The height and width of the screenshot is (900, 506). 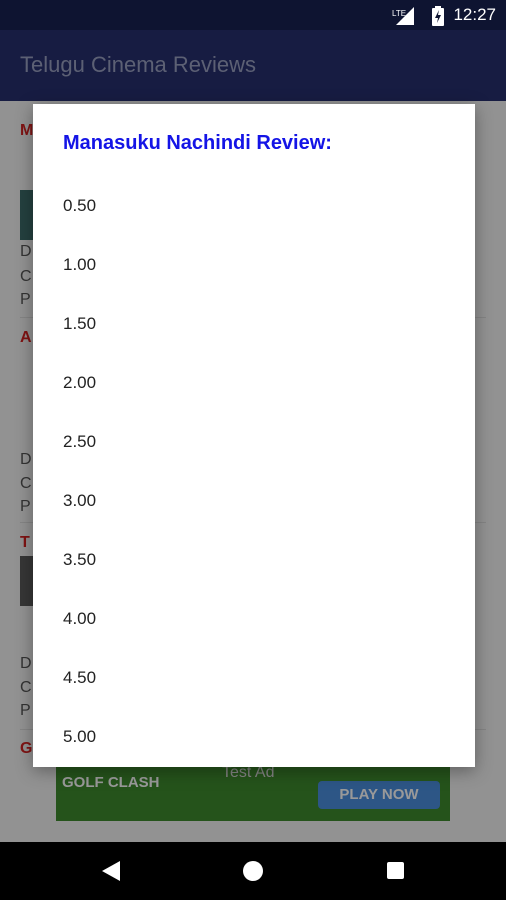 What do you see at coordinates (395, 870) in the screenshot?
I see `recents-icon` at bounding box center [395, 870].